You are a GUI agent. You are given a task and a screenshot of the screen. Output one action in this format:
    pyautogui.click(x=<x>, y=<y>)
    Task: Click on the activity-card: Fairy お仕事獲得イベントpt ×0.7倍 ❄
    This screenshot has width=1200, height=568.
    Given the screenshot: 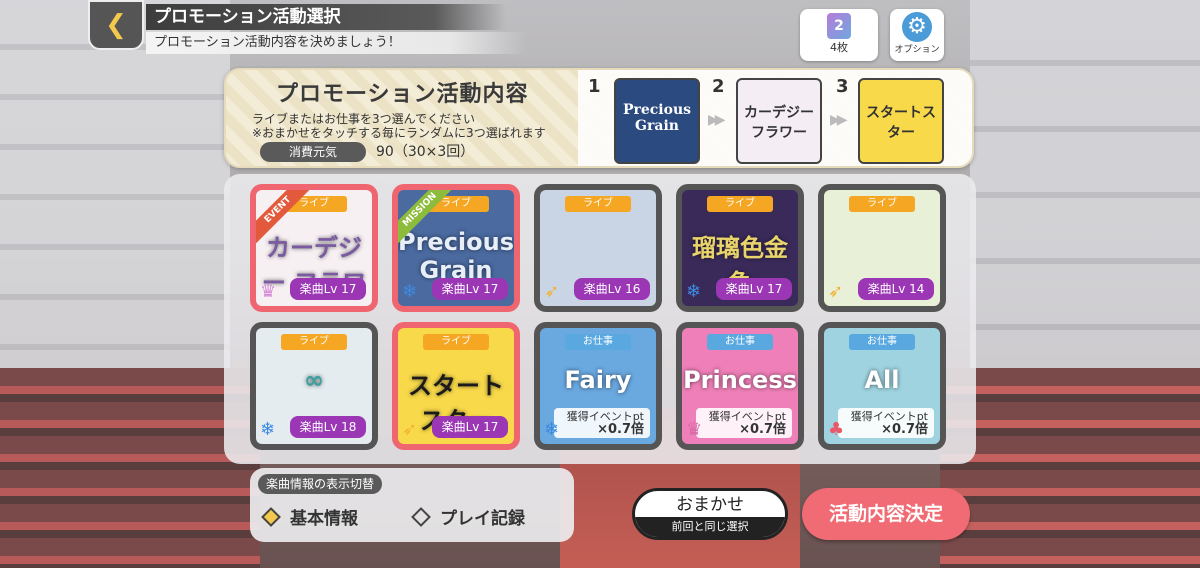 What is the action you would take?
    pyautogui.click(x=598, y=386)
    